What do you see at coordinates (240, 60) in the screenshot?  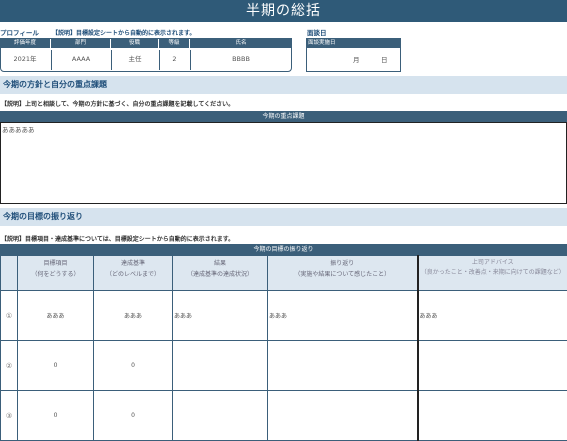 I see `profile-name: BBBB` at bounding box center [240, 60].